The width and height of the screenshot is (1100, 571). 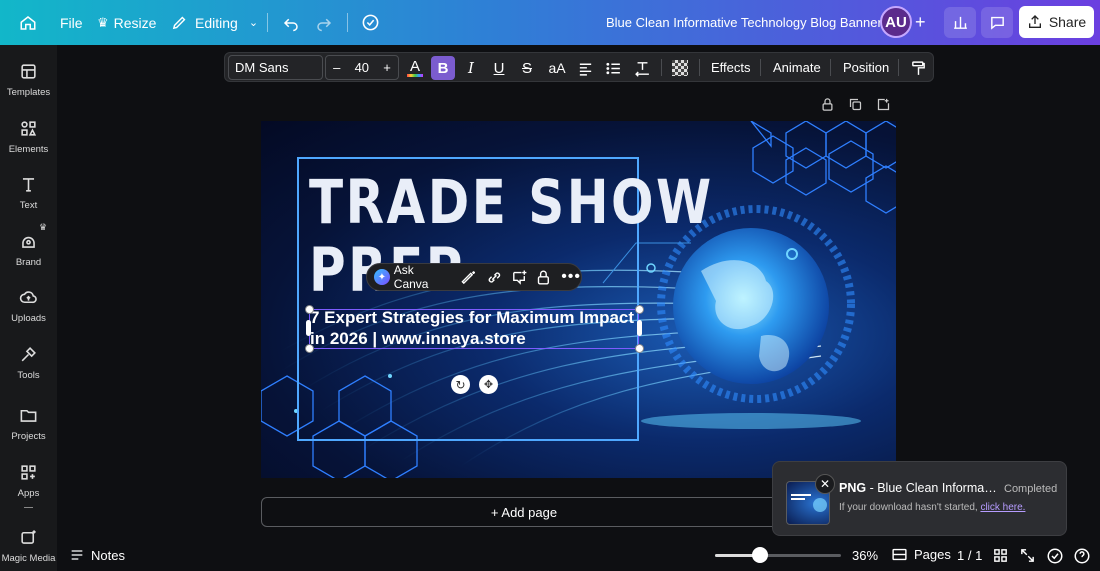 What do you see at coordinates (387, 67) in the screenshot?
I see `increase-font-size-button: +` at bounding box center [387, 67].